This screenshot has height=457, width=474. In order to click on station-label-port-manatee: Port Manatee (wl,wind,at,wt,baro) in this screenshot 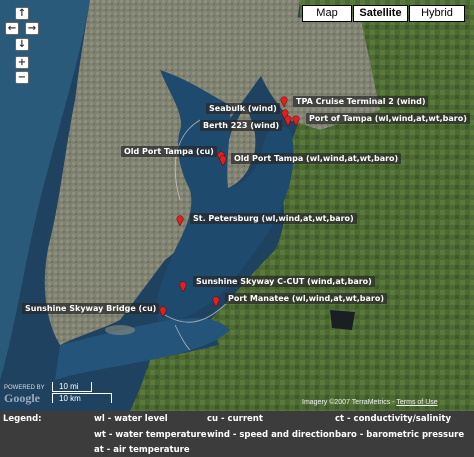, I will do `click(306, 298)`.